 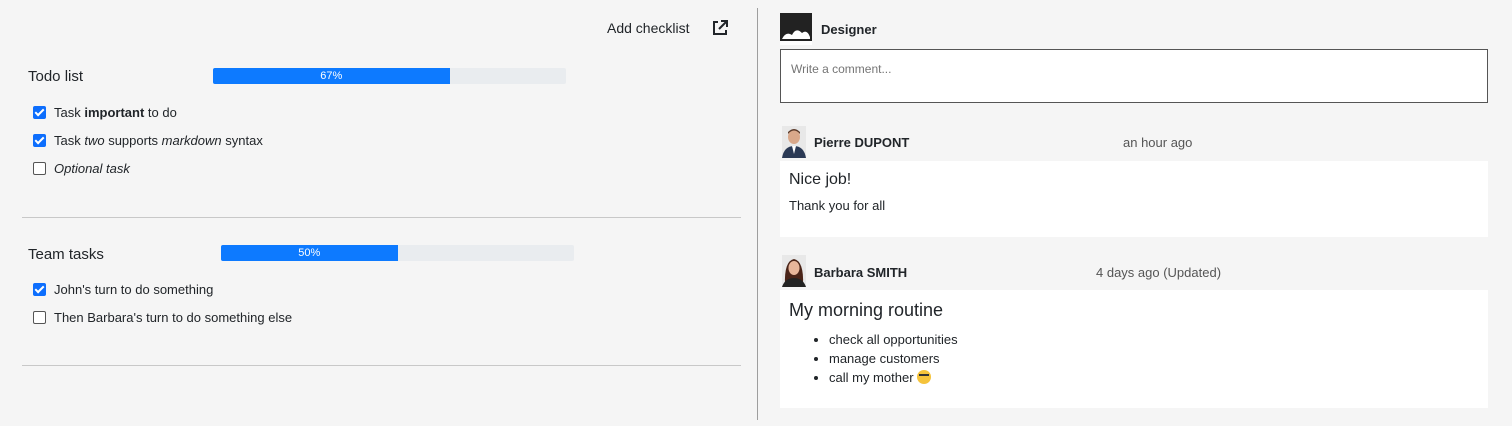 I want to click on comment-time: 4 days ago (Updated), so click(x=1159, y=272).